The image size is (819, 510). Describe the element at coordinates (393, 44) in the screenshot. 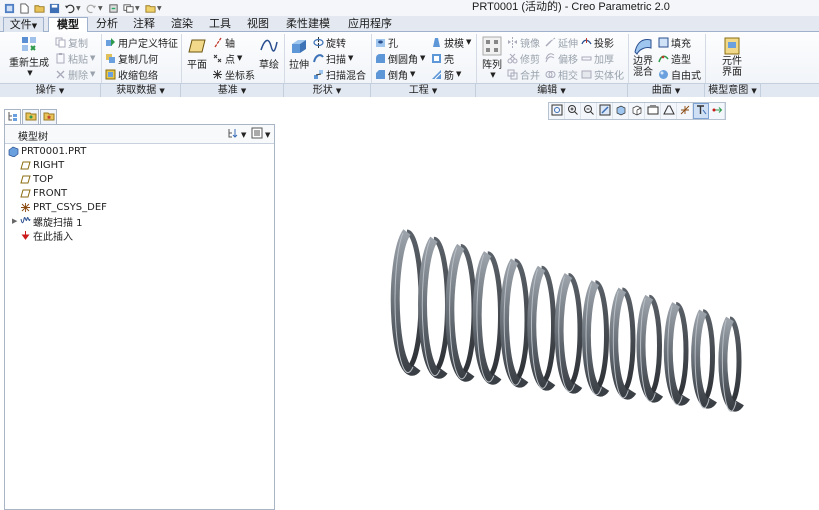

I see `hole-label: 孔` at that location.